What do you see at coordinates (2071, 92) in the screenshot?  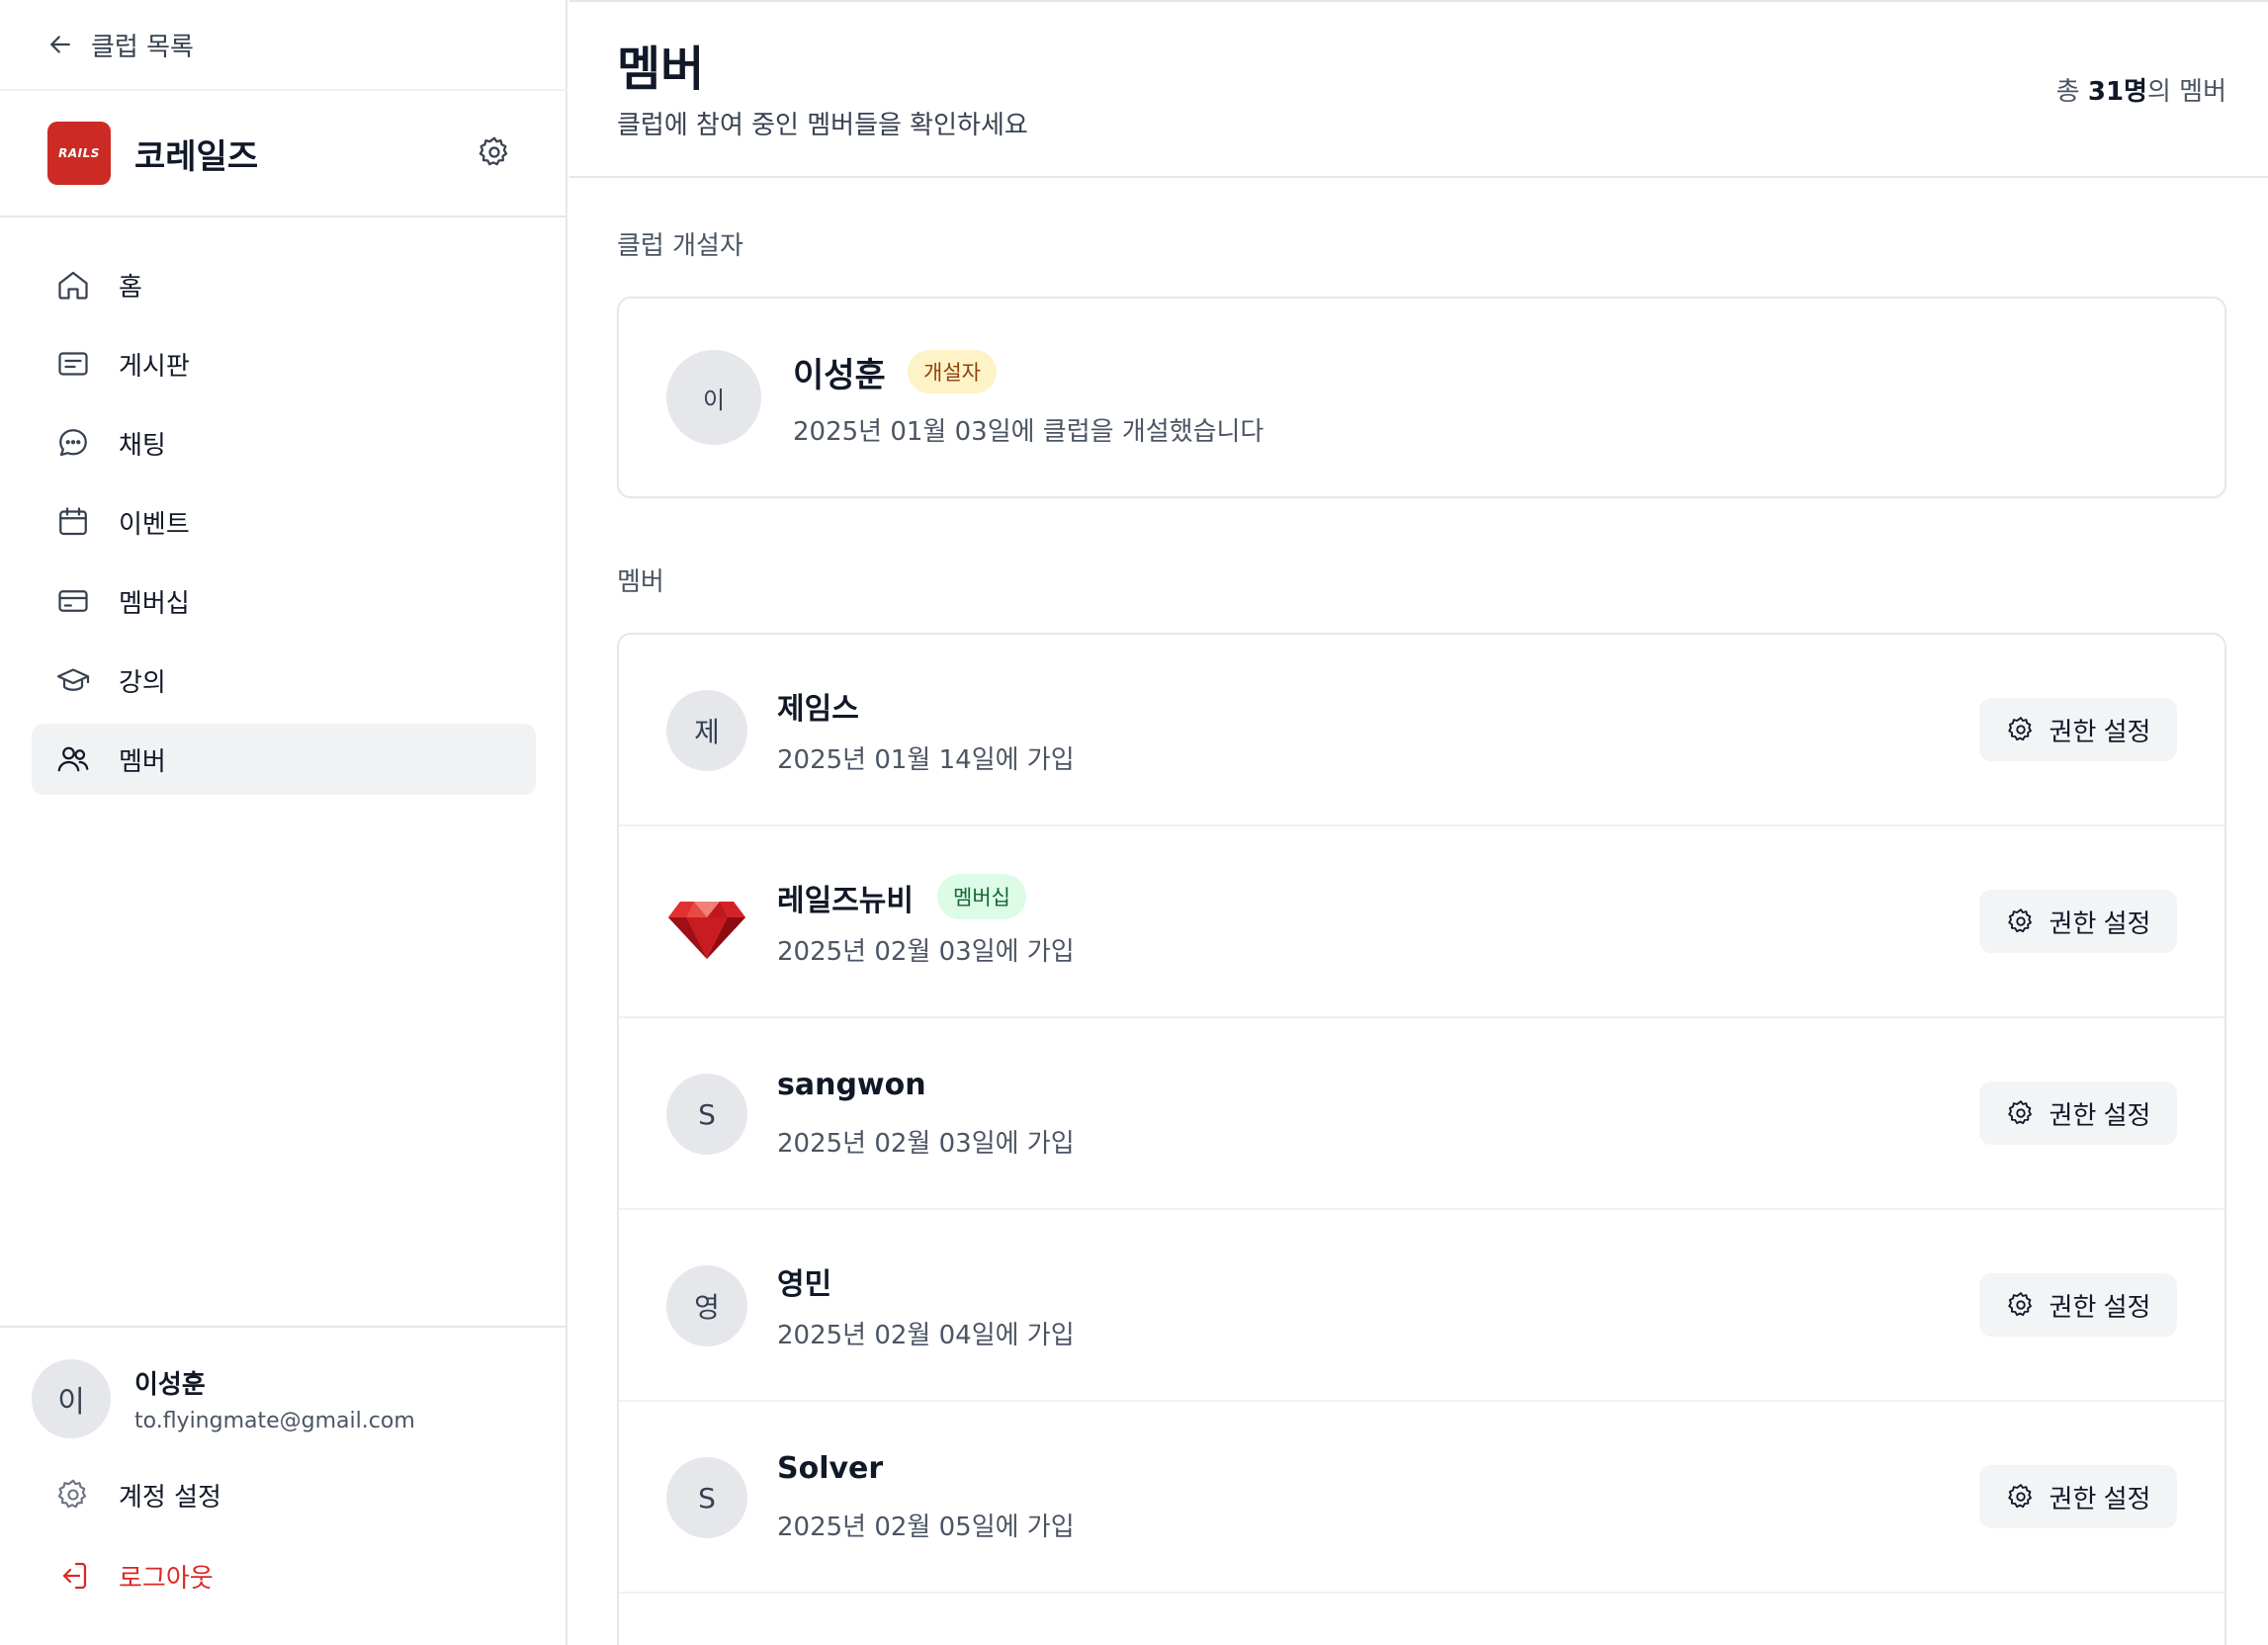 I see `total-prefix: 총` at bounding box center [2071, 92].